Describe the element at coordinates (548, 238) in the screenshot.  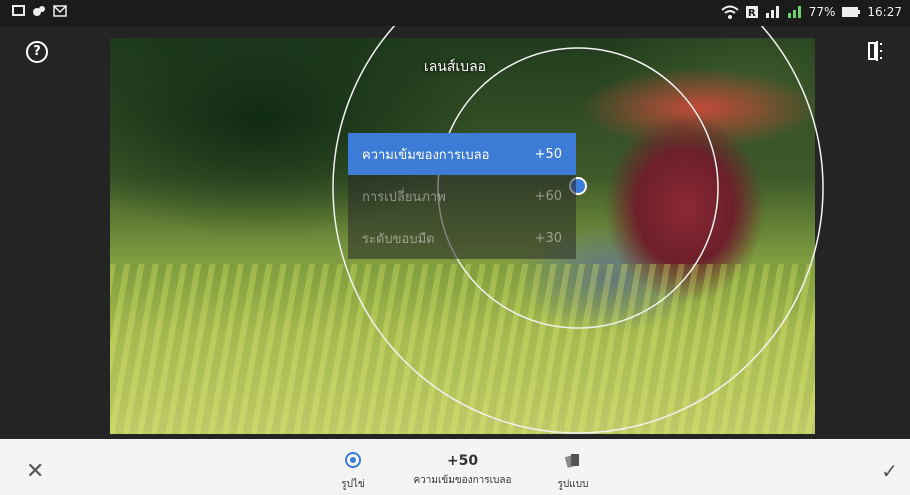
I see `menu-item-value: +30` at that location.